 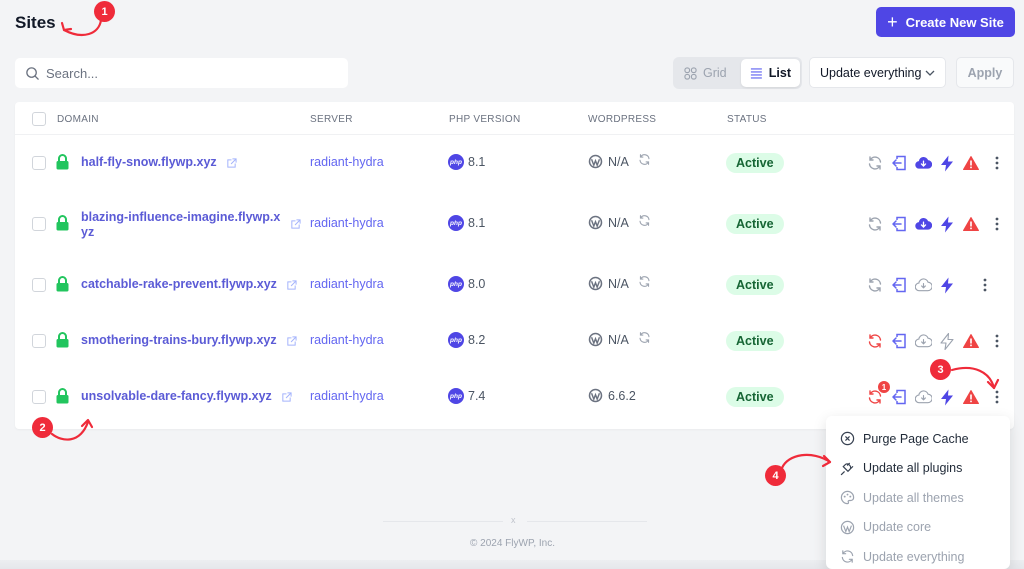 What do you see at coordinates (149, 162) in the screenshot?
I see `site-domain-link: half-fly-snow.flywp.xyz` at bounding box center [149, 162].